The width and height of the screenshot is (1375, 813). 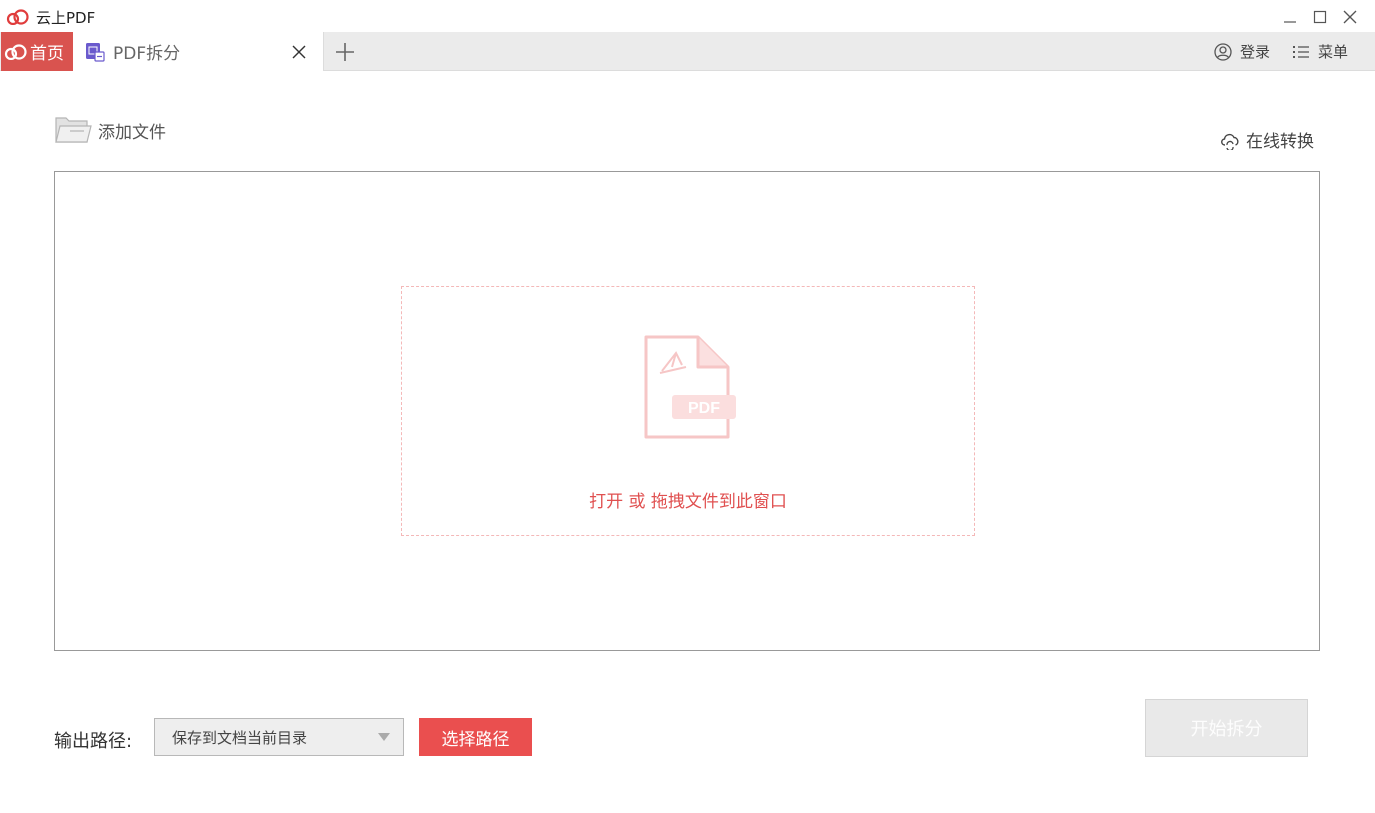 I want to click on folder-icon, so click(x=73, y=130).